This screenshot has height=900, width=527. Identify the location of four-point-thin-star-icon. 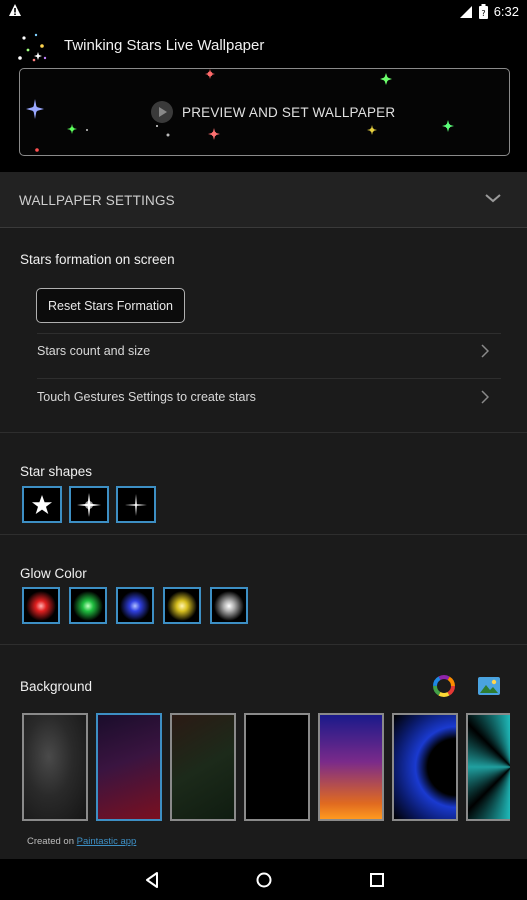
(136, 504).